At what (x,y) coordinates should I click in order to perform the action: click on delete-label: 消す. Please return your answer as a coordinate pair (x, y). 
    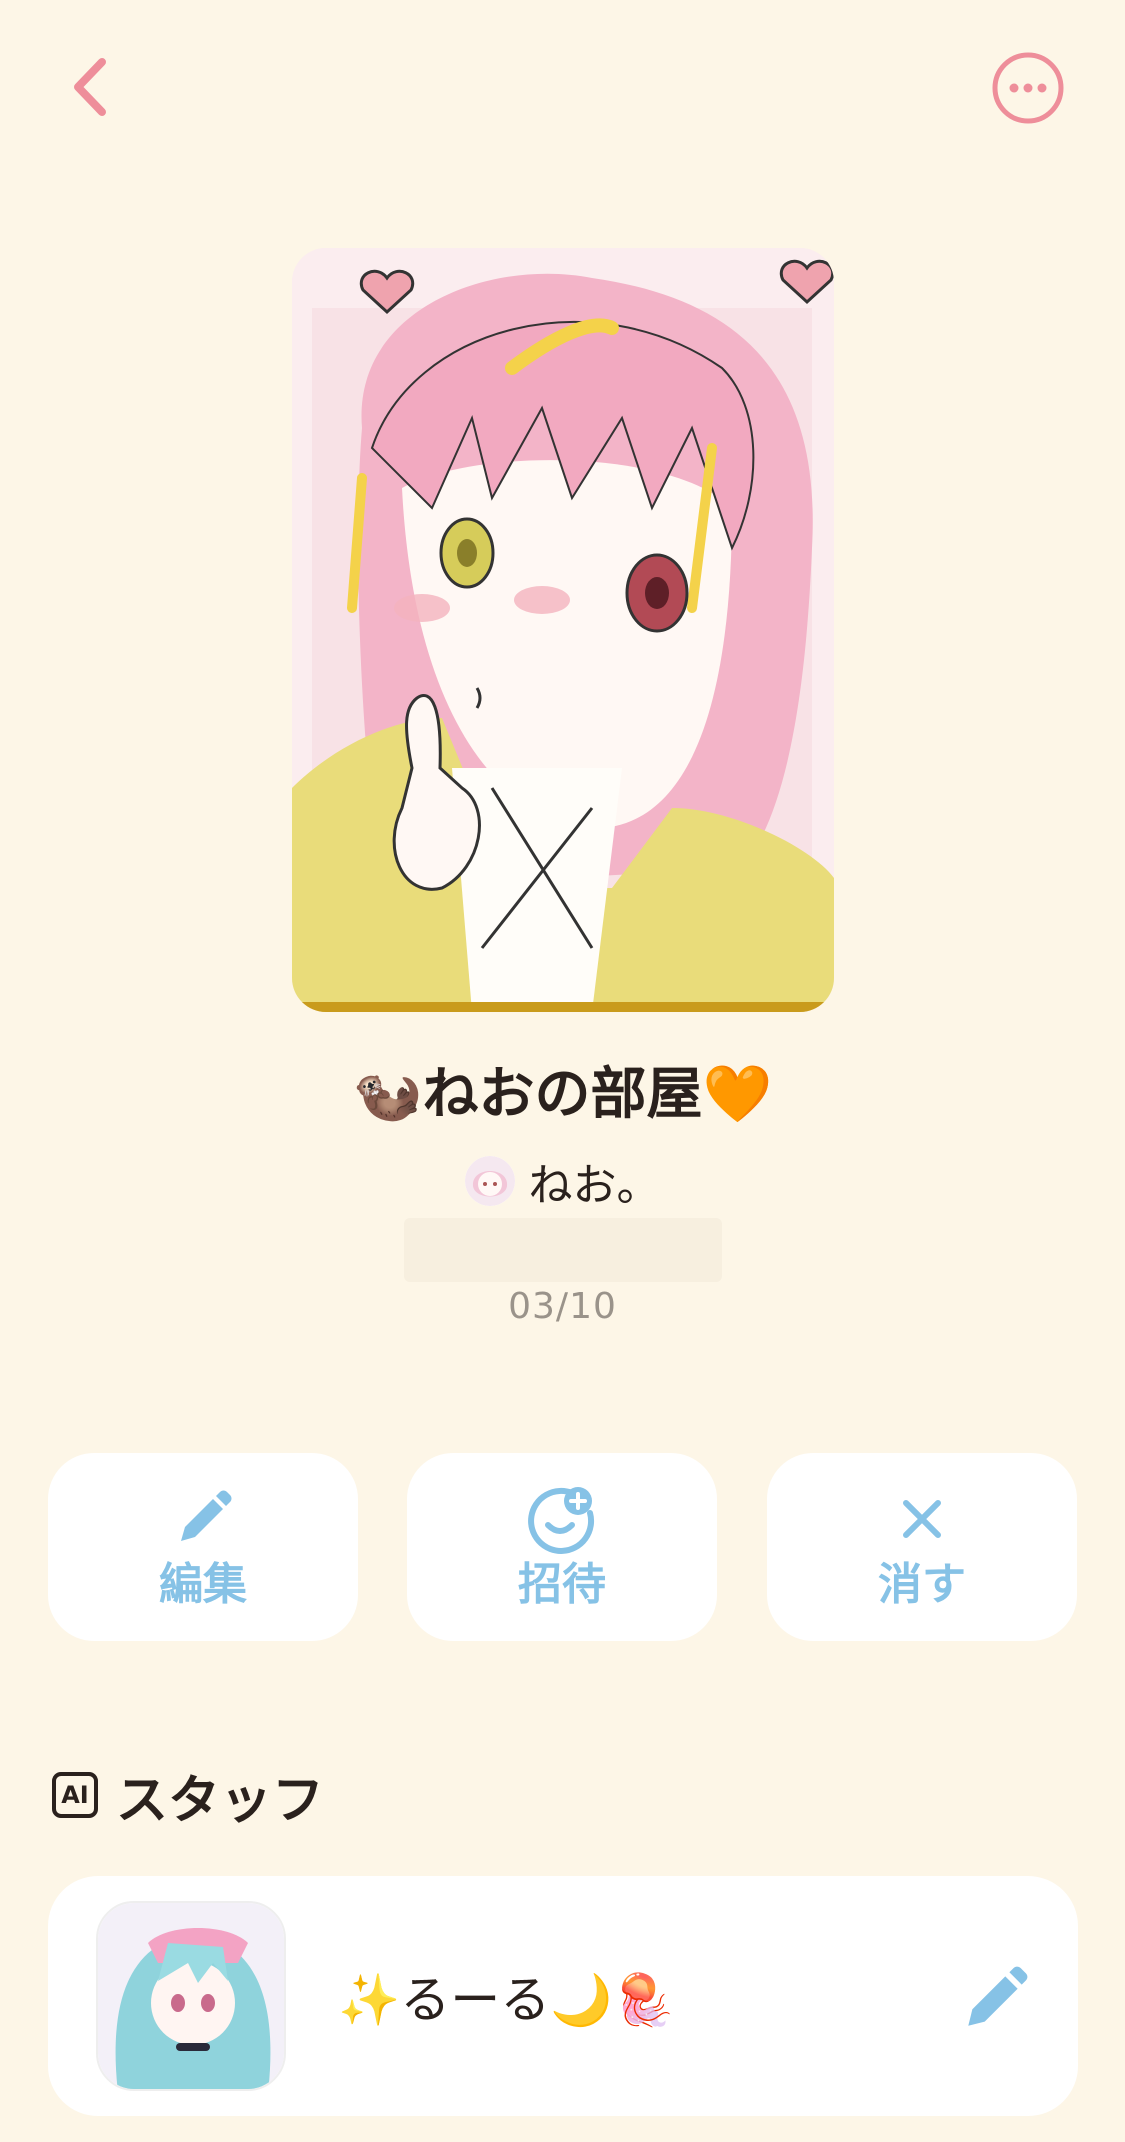
    Looking at the image, I should click on (922, 1584).